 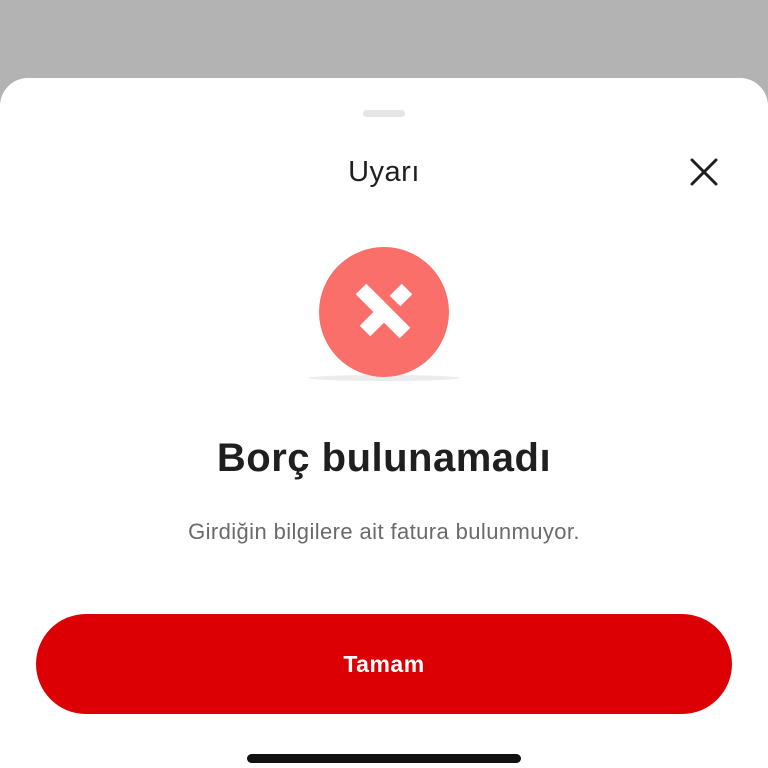 What do you see at coordinates (384, 458) in the screenshot?
I see `main-heading: Borç bulunamadı` at bounding box center [384, 458].